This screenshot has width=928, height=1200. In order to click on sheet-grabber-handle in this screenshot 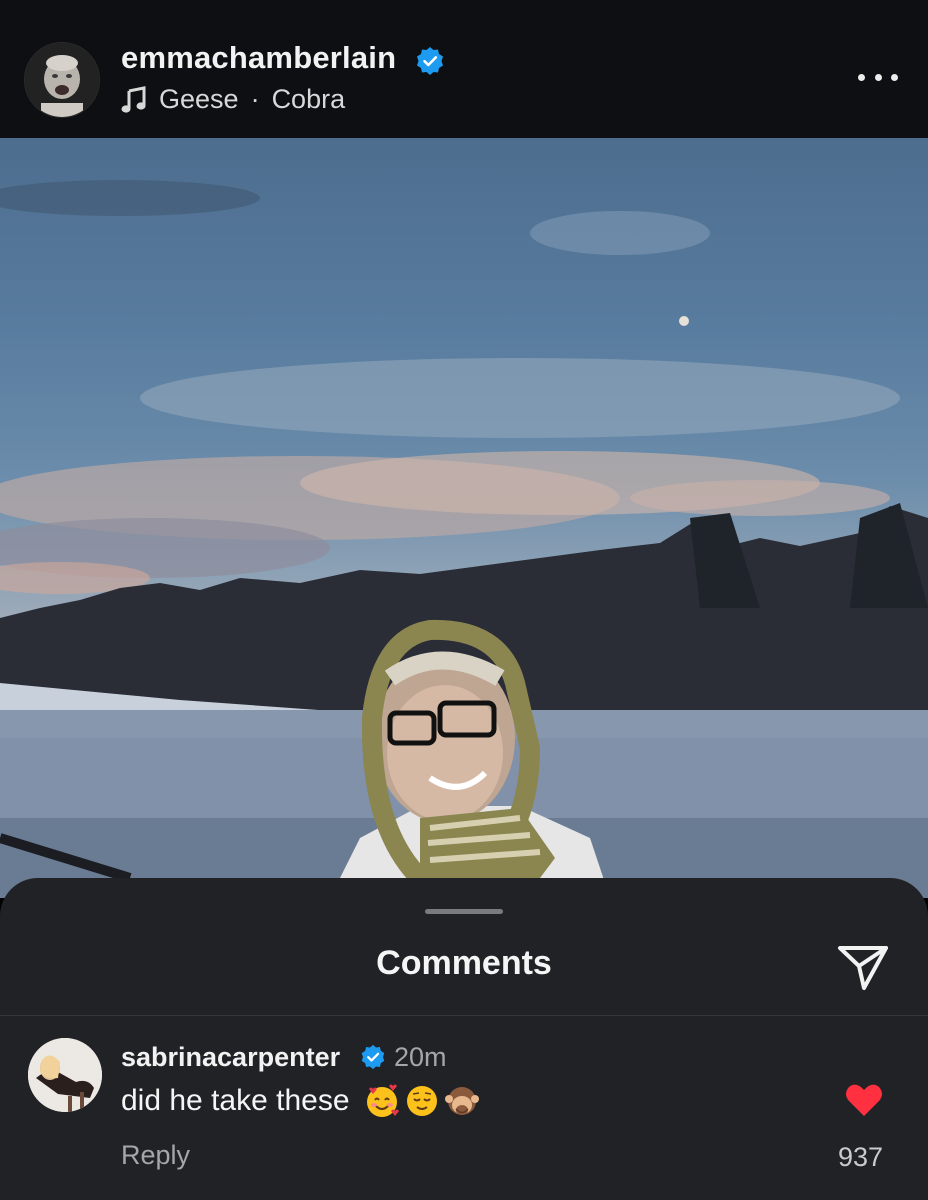, I will do `click(464, 911)`.